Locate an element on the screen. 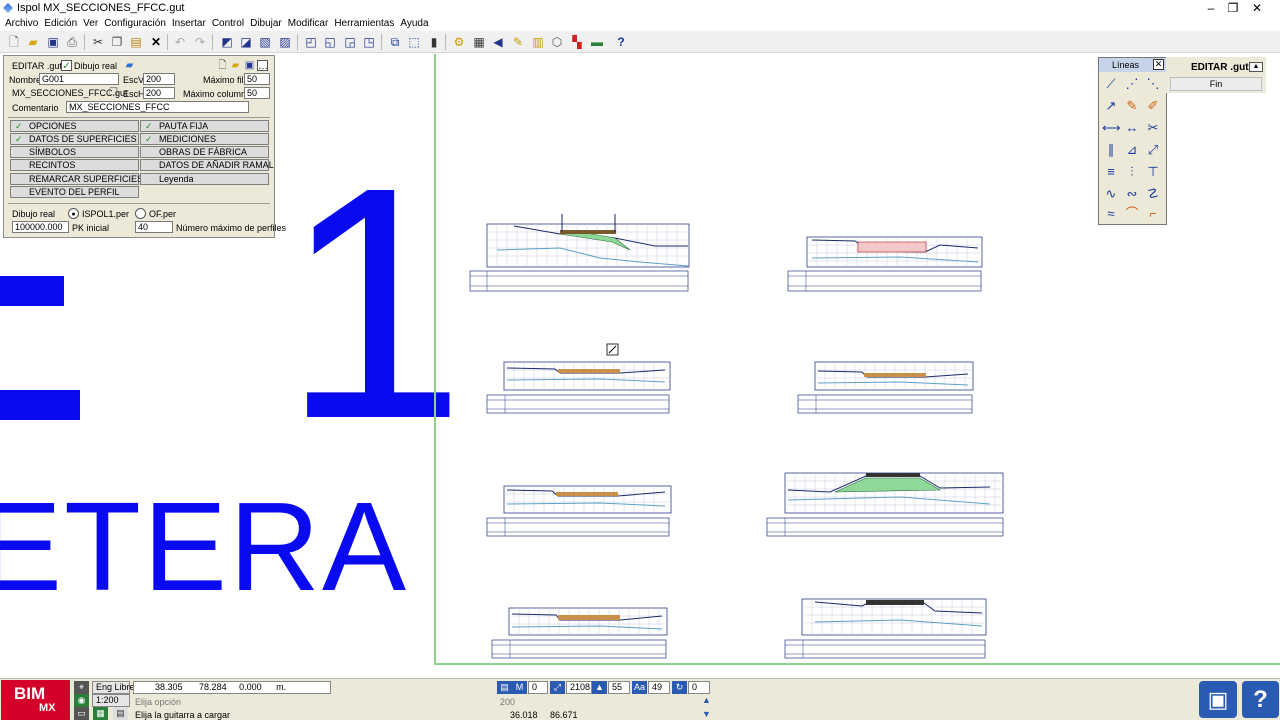  eng-icon: ⌖ is located at coordinates (81, 687).